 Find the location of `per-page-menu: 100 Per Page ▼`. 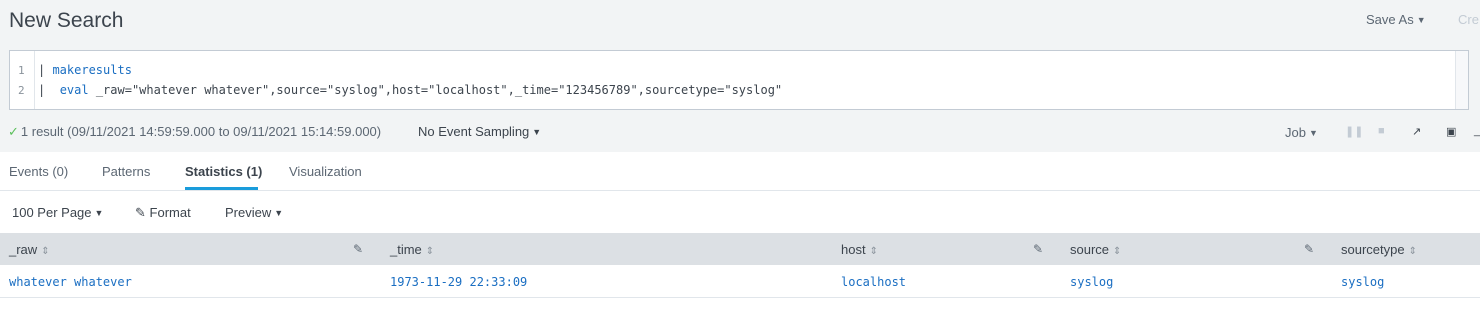

per-page-menu: 100 Per Page ▼ is located at coordinates (57, 212).